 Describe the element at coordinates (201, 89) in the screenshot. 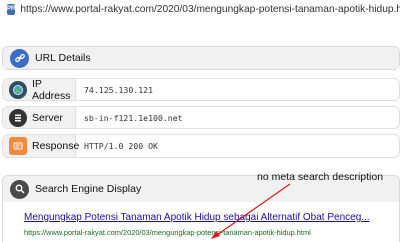

I see `ip-address-row: IP Address 74.125.130.121` at that location.